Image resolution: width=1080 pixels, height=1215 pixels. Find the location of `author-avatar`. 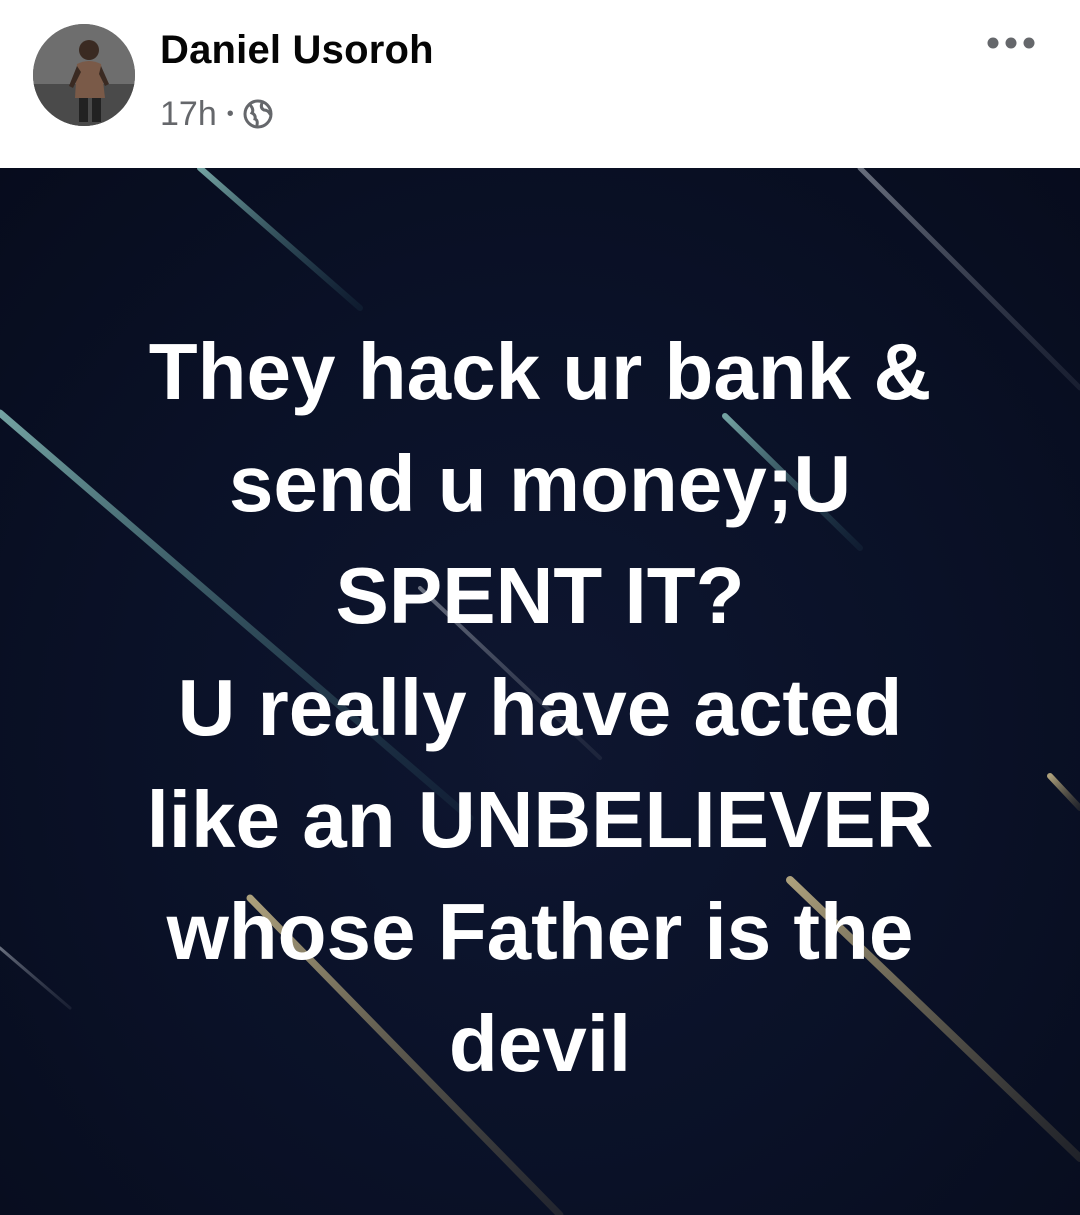

author-avatar is located at coordinates (84, 75).